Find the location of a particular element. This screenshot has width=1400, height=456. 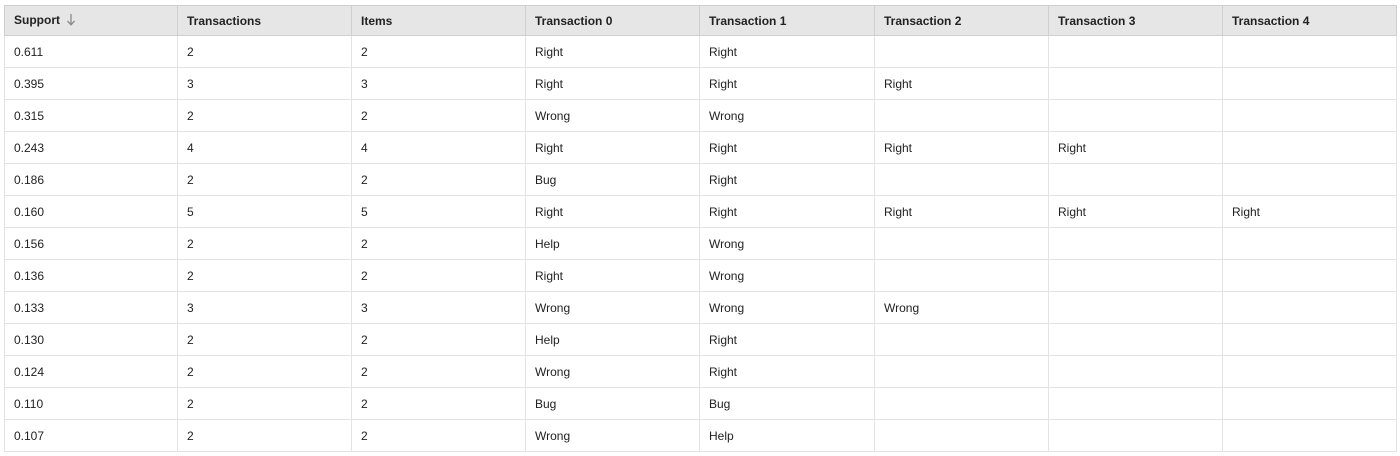

column-header-transaction-1: Transaction 1 is located at coordinates (787, 20).